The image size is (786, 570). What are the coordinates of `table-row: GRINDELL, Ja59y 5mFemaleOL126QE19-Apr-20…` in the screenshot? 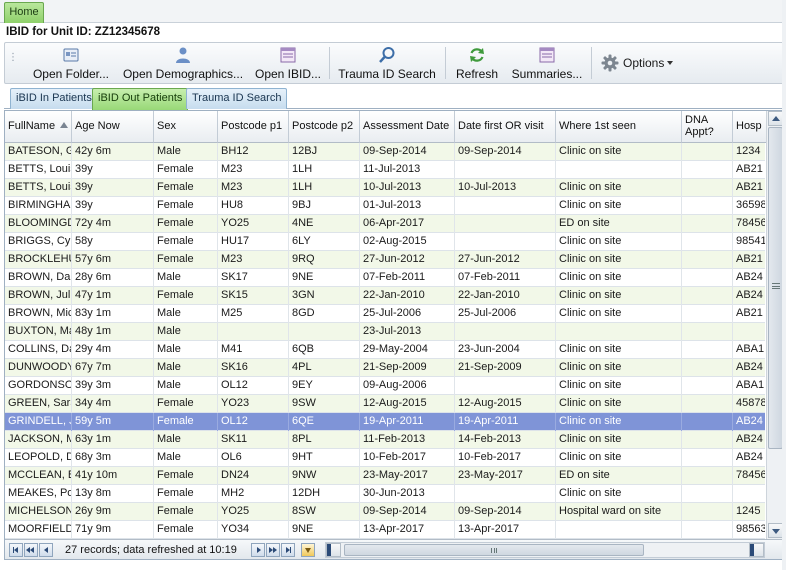 It's located at (385, 422).